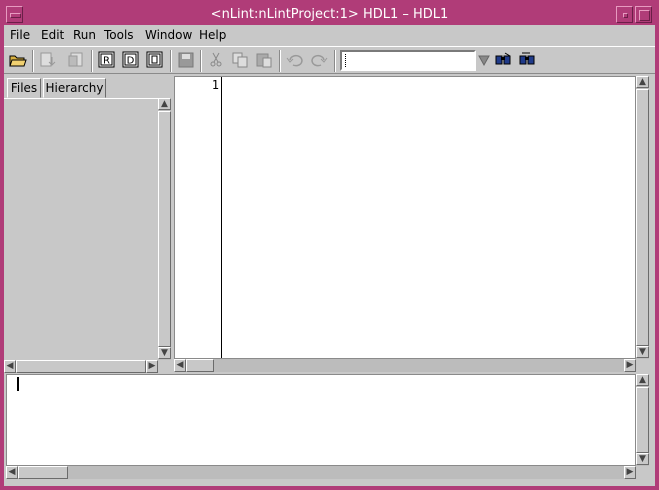 This screenshot has width=659, height=490. I want to click on line-number-gutter: 1, so click(198, 217).